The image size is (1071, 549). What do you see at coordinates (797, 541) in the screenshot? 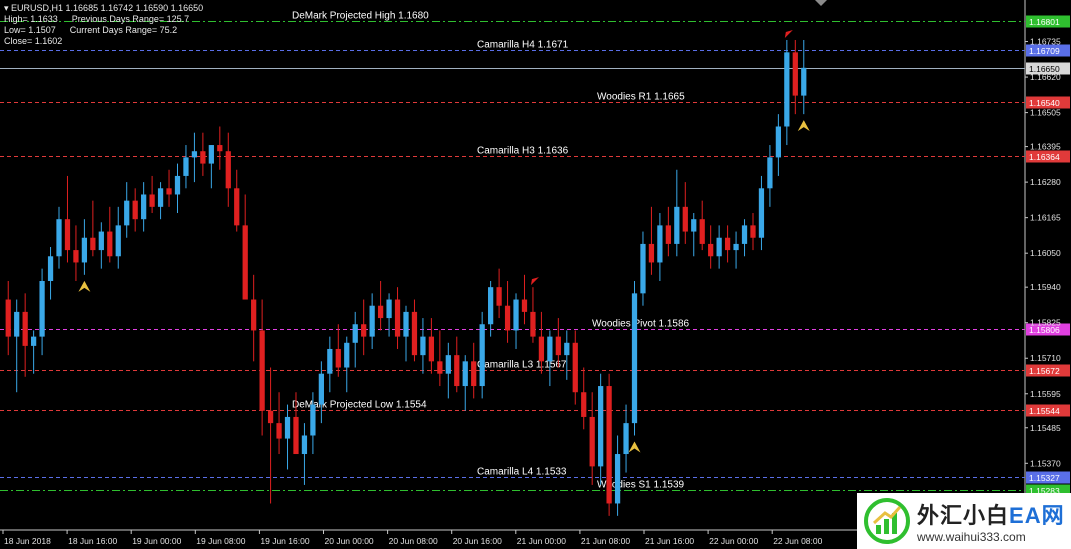
I see `time-tick-label: 22 Jun 08:00` at bounding box center [797, 541].